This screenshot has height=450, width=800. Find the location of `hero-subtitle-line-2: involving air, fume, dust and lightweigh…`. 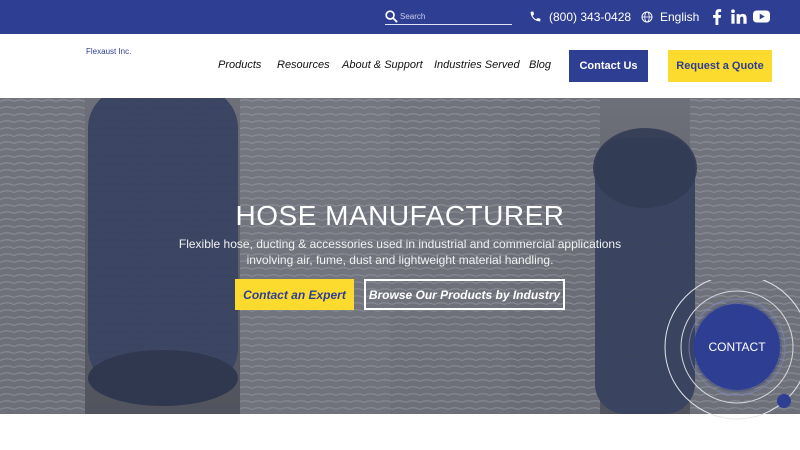

hero-subtitle-line-2: involving air, fume, dust and lightweigh… is located at coordinates (400, 260).